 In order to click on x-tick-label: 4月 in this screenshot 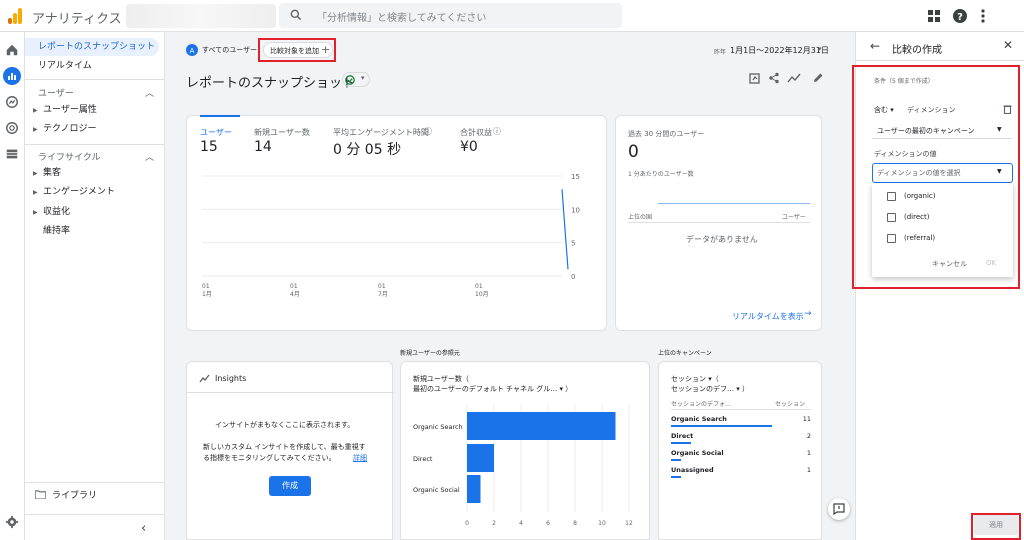, I will do `click(295, 294)`.